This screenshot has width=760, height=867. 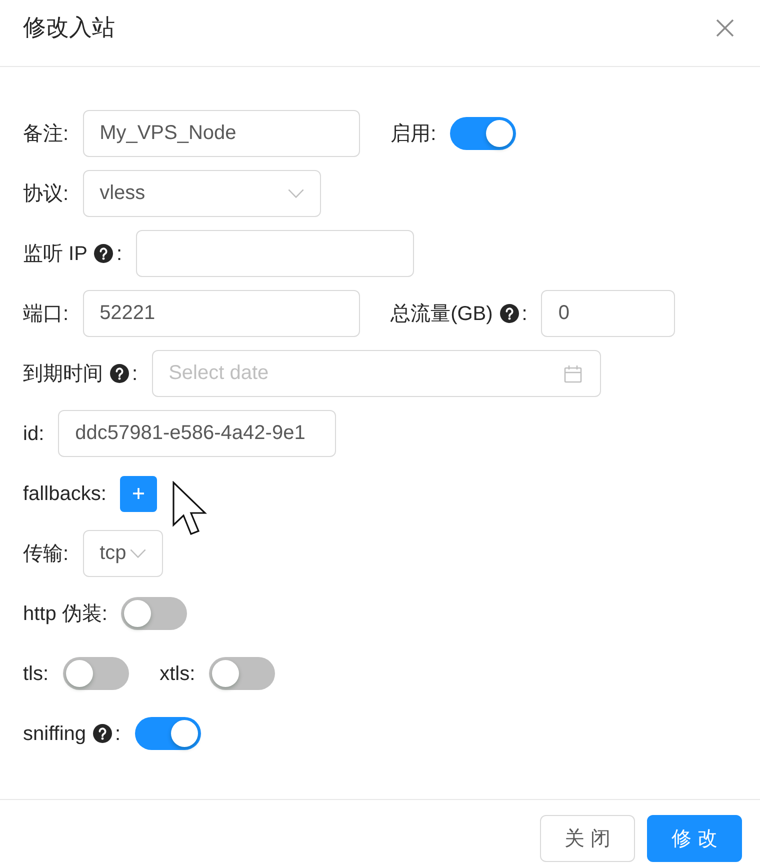 What do you see at coordinates (46, 314) in the screenshot?
I see `field-label: 端口:` at bounding box center [46, 314].